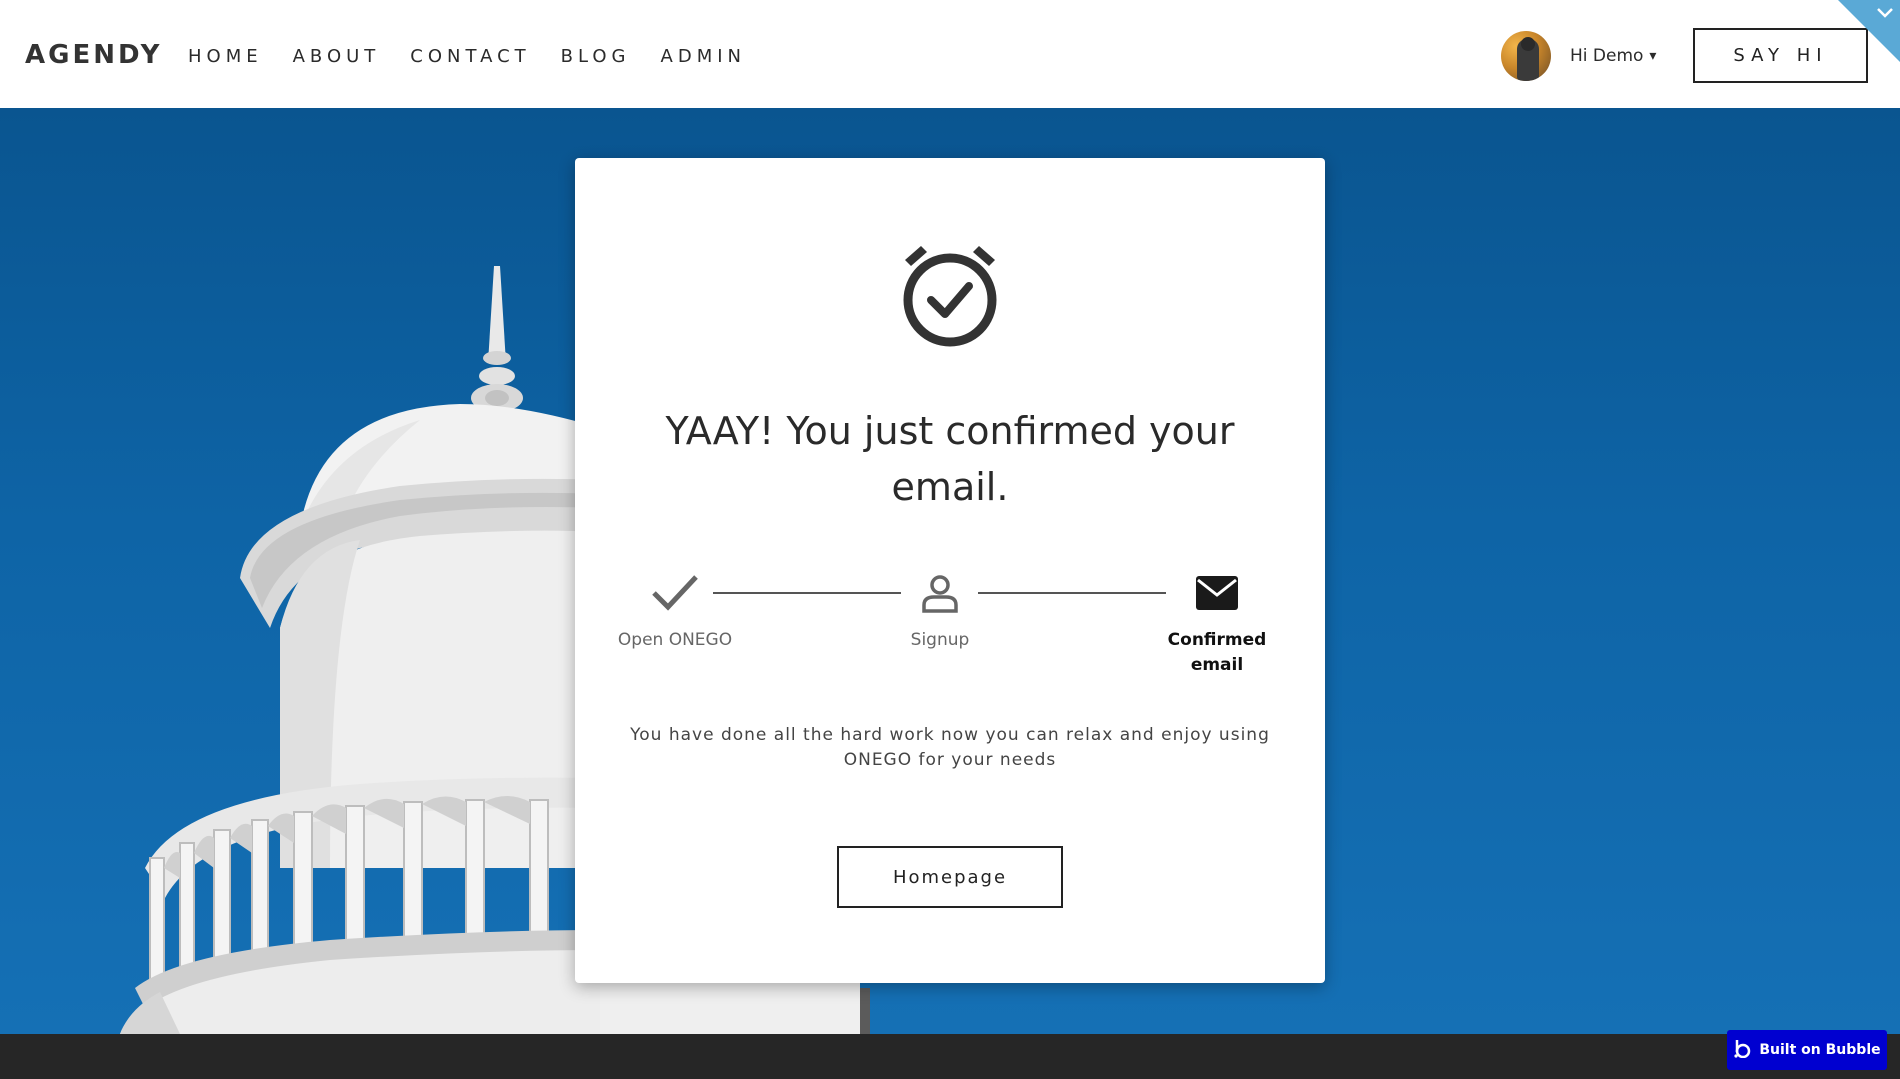 Image resolution: width=1900 pixels, height=1079 pixels. Describe the element at coordinates (950, 459) in the screenshot. I see `card-title: YAAY! You just confirmed your email.` at that location.